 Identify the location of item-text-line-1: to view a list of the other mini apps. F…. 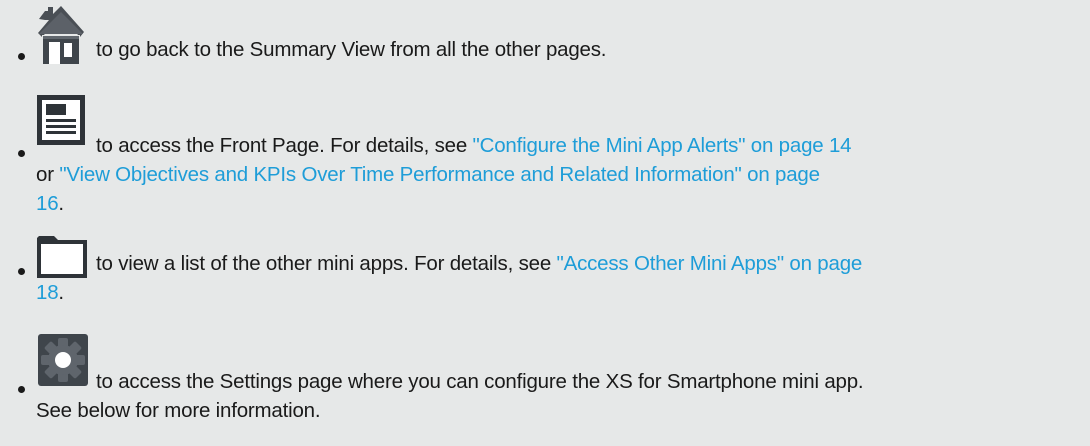
(479, 264).